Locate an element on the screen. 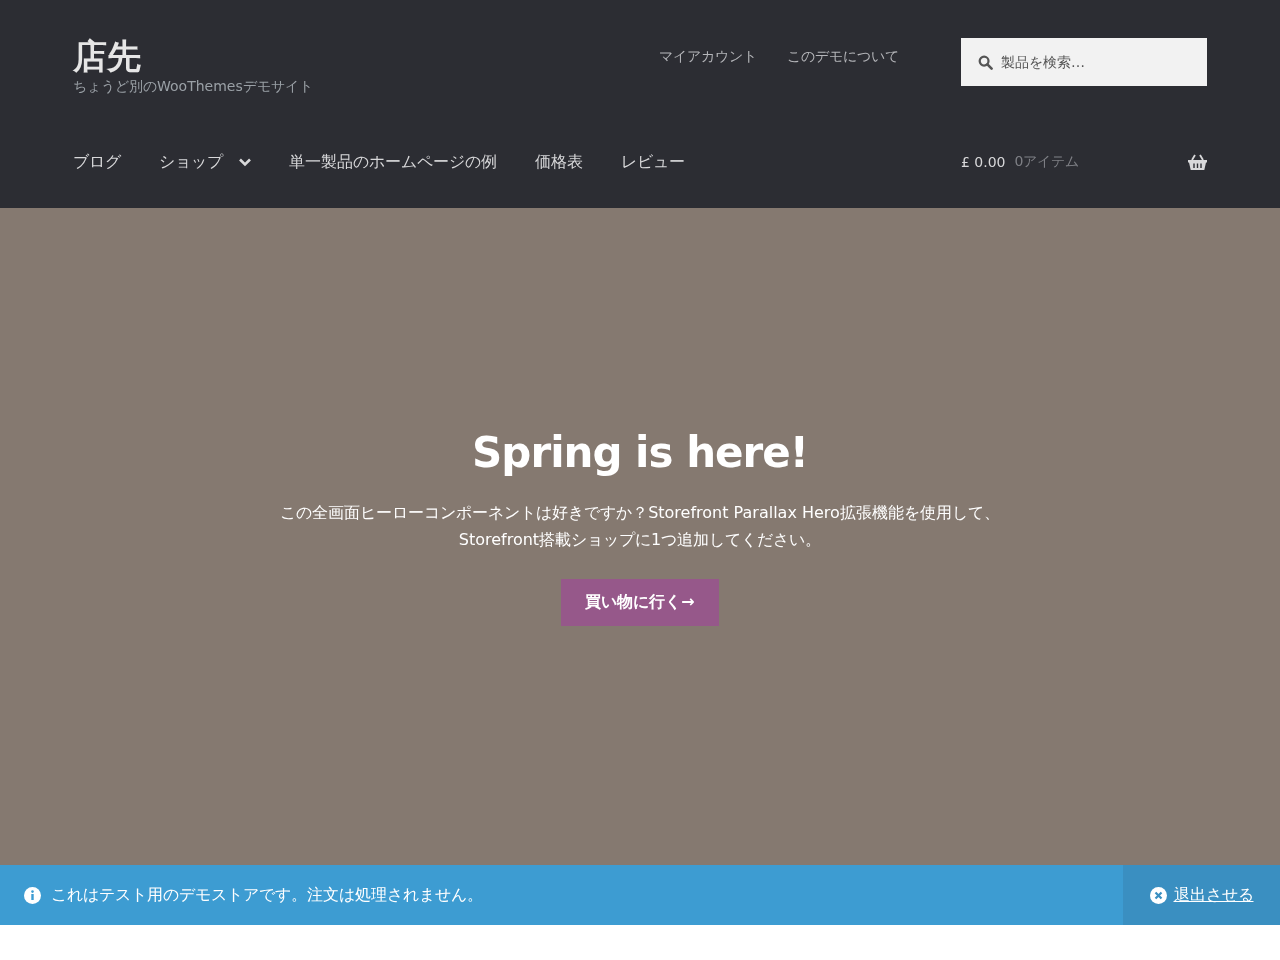 The image size is (1280, 960). close-icon is located at coordinates (1158, 895).